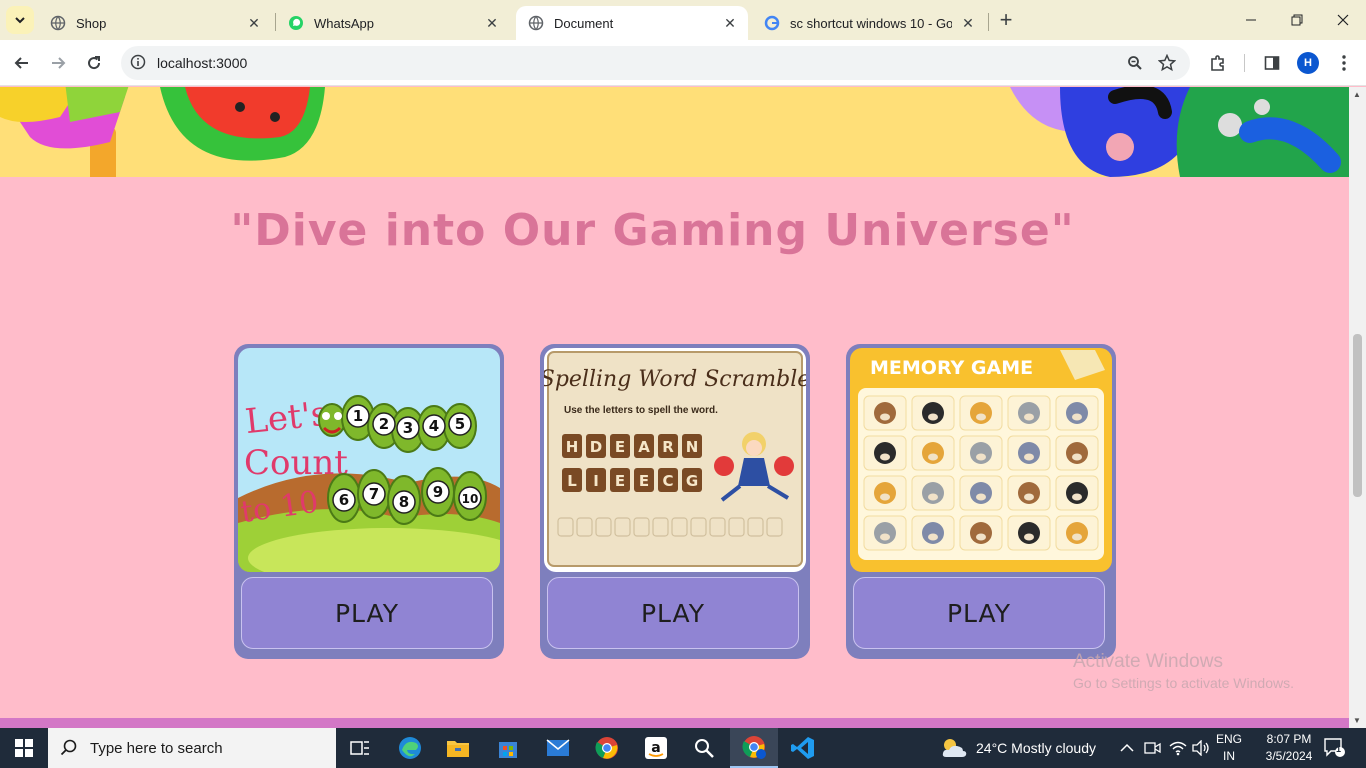 The height and width of the screenshot is (768, 1366). What do you see at coordinates (458, 748) in the screenshot?
I see `taskbar-file-explorer` at bounding box center [458, 748].